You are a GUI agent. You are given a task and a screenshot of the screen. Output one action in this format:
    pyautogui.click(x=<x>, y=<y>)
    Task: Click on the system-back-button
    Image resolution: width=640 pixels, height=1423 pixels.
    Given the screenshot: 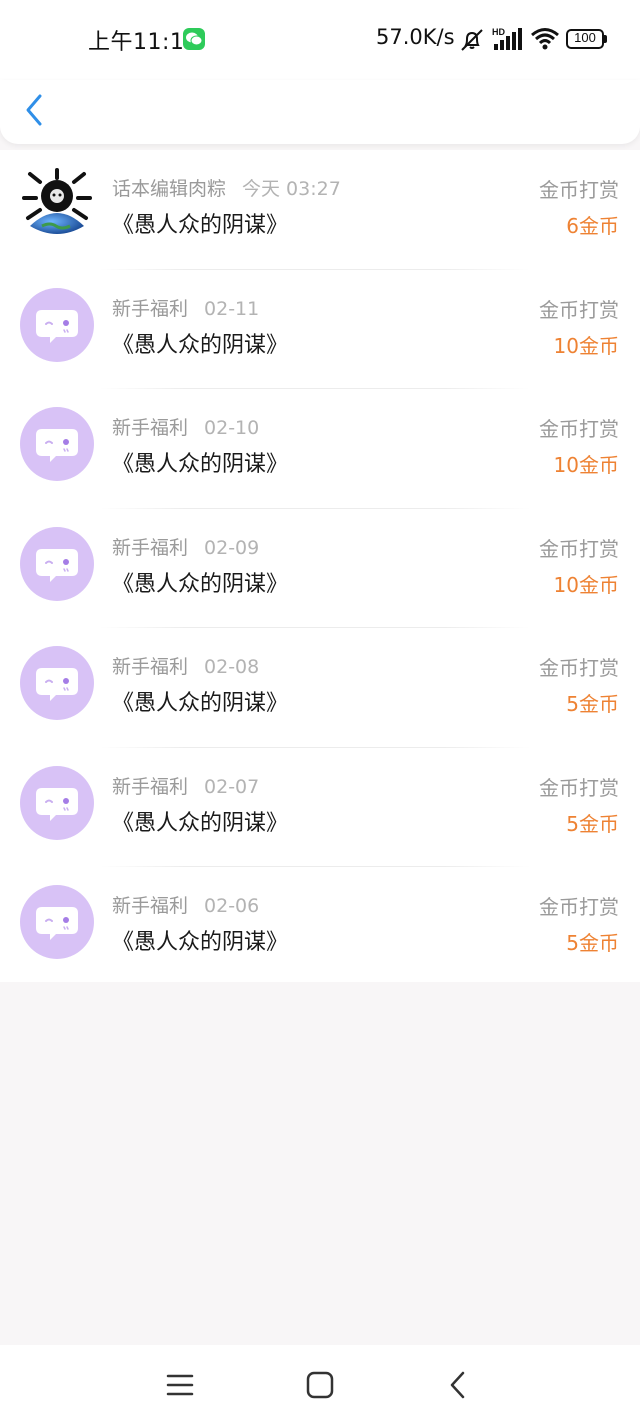 What is the action you would take?
    pyautogui.click(x=459, y=1385)
    